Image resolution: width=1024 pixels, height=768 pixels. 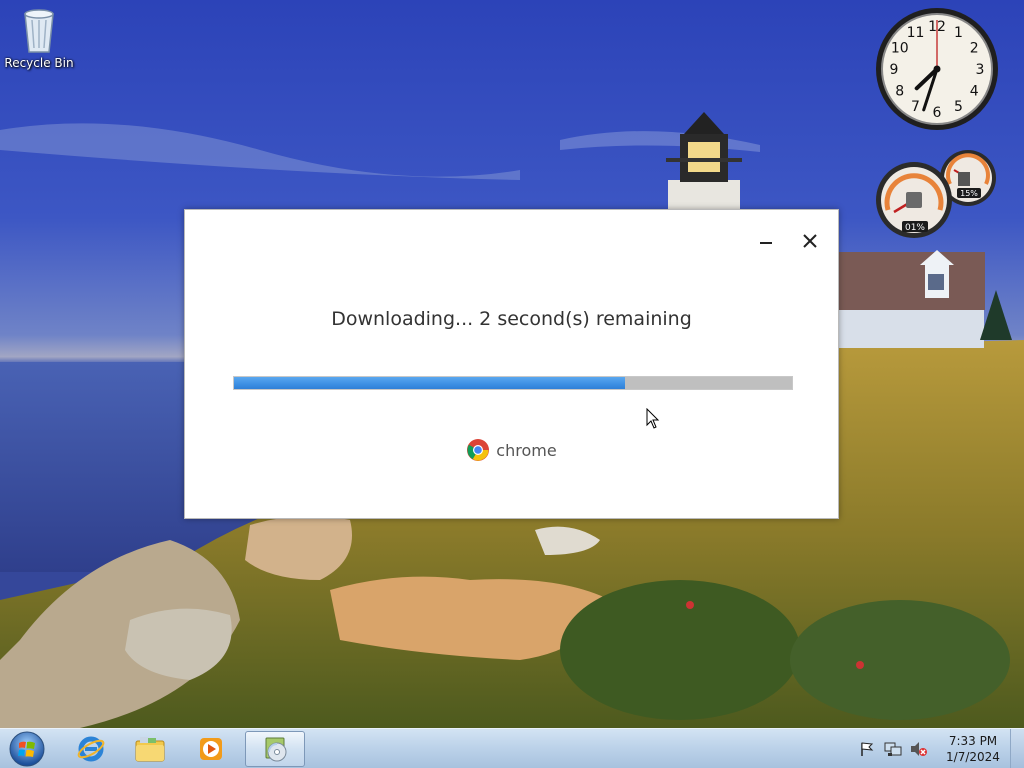 What do you see at coordinates (653, 418) in the screenshot?
I see `mouse-cursor-icon` at bounding box center [653, 418].